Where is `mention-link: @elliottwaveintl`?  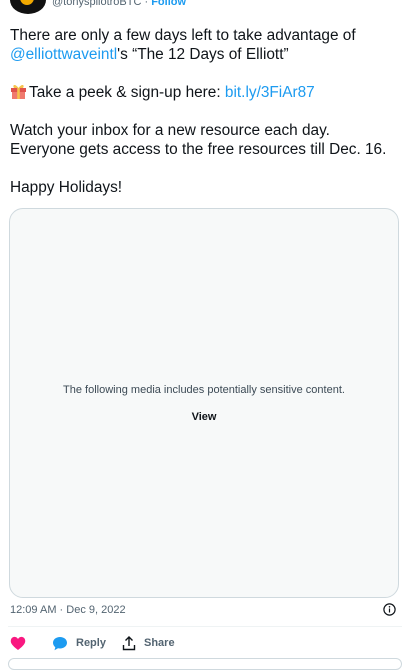
mention-link: @elliottwaveintl is located at coordinates (63, 54).